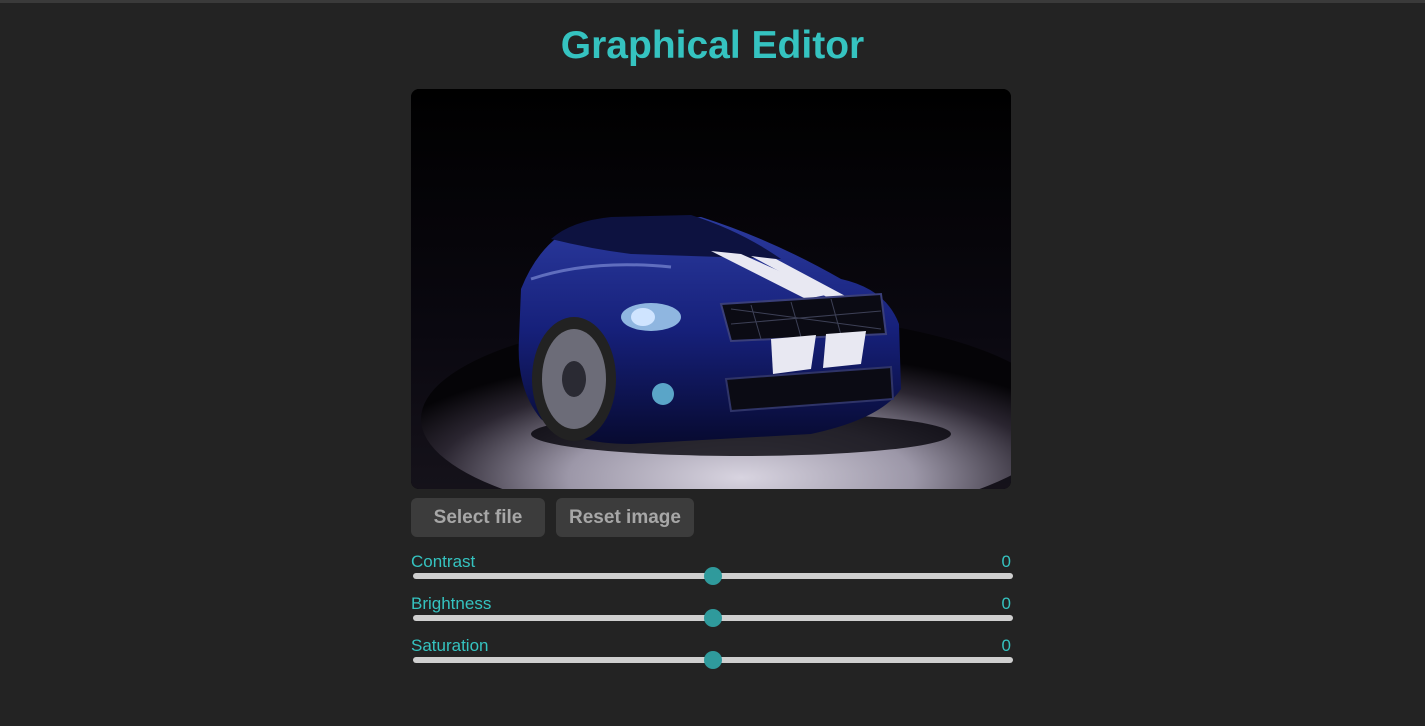  I want to click on contrast-value: 0, so click(1006, 561).